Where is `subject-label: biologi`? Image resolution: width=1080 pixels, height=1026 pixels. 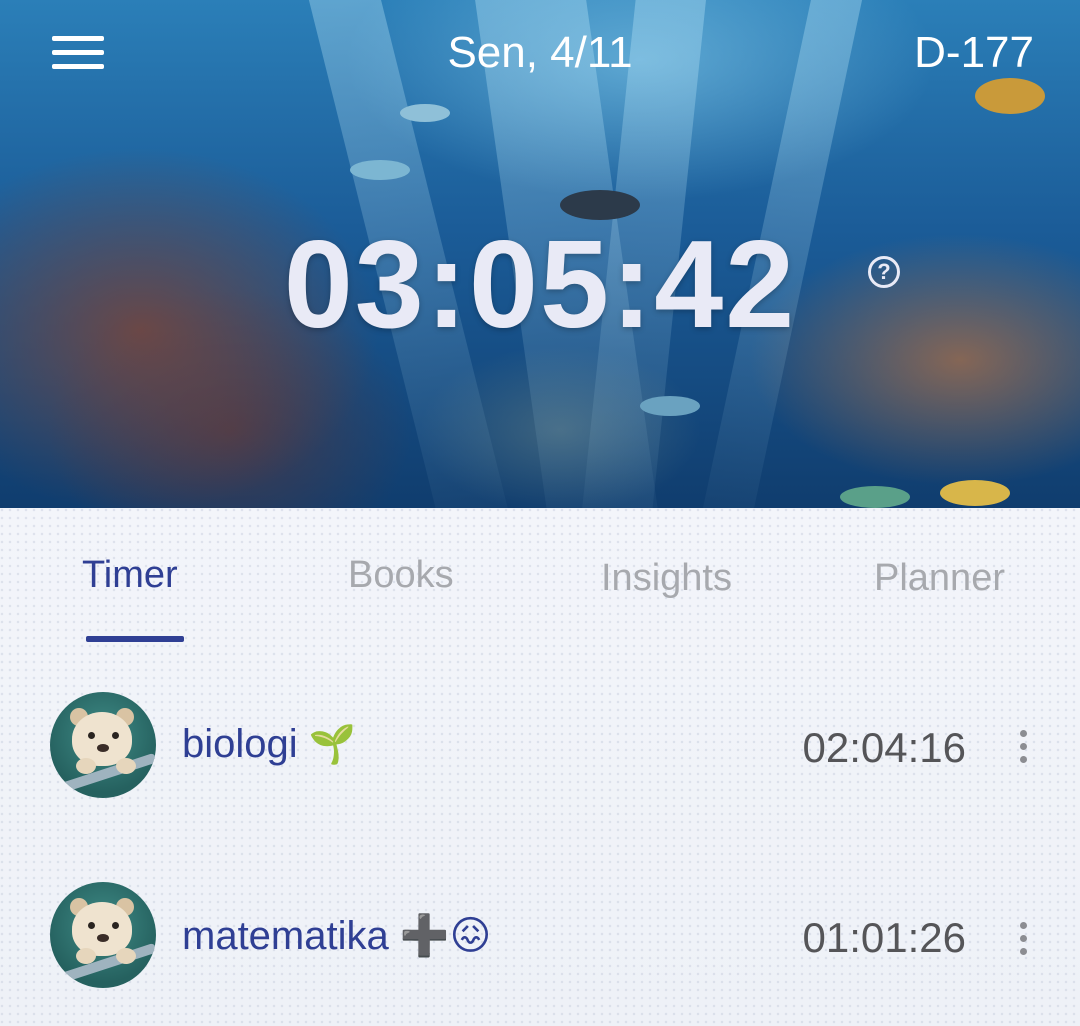 subject-label: biologi is located at coordinates (240, 744).